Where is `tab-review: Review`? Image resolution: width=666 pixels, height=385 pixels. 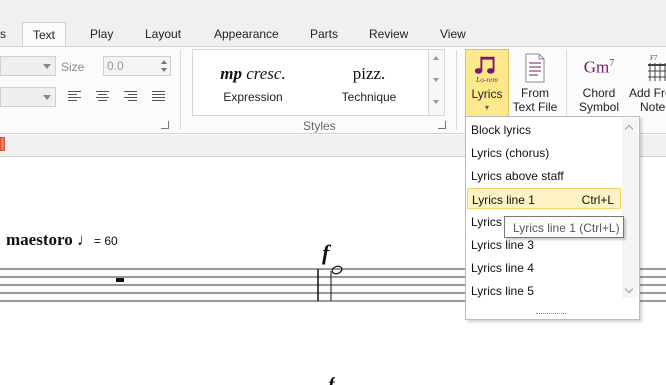 tab-review: Review is located at coordinates (388, 34).